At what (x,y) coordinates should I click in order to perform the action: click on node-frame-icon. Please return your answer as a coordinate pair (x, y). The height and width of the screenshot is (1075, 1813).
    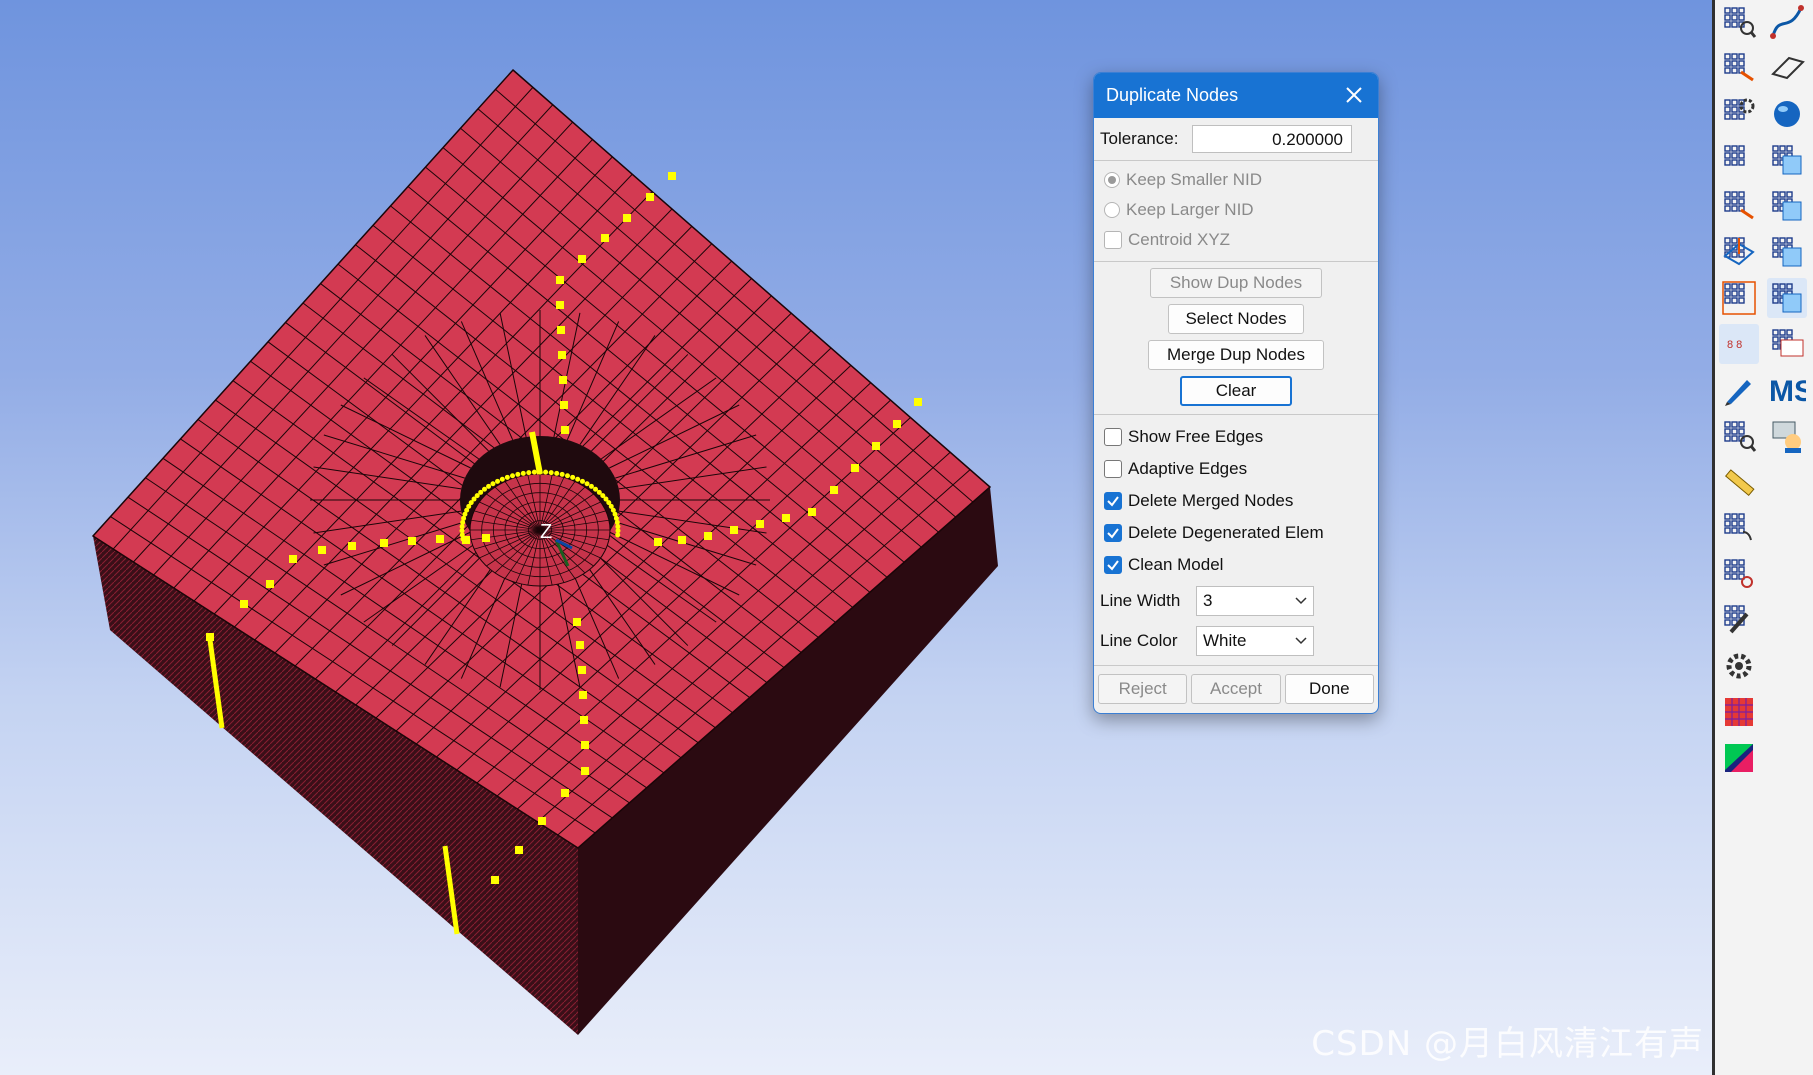
    Looking at the image, I should click on (1739, 298).